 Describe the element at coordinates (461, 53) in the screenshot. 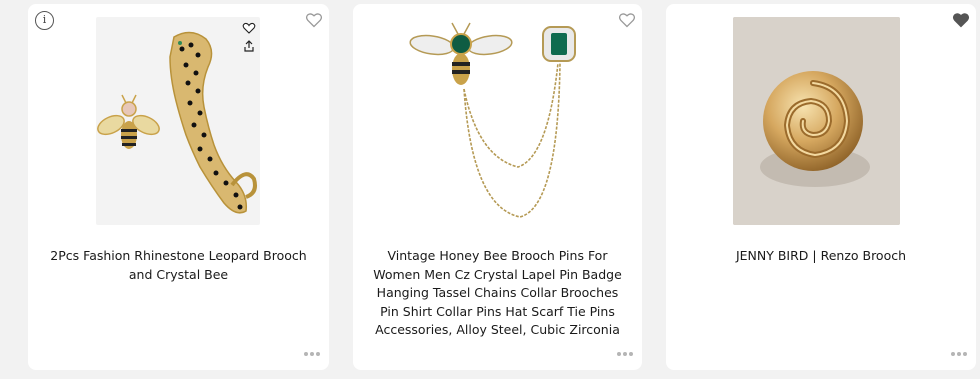

I see `bee-brooch-graphic` at that location.